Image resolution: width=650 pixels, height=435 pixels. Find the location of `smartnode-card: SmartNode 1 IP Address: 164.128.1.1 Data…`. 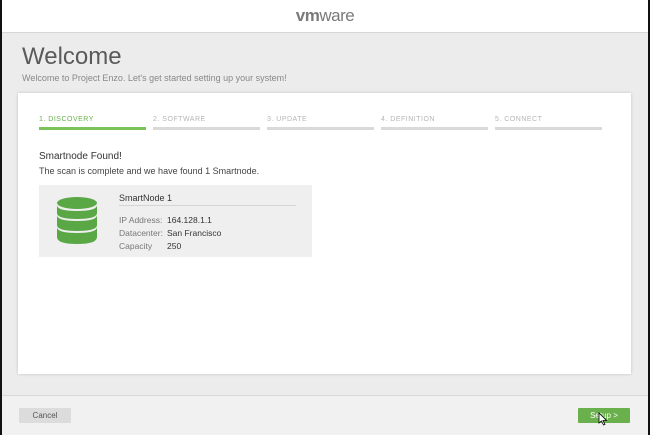

smartnode-card: SmartNode 1 IP Address: 164.128.1.1 Data… is located at coordinates (175, 221).